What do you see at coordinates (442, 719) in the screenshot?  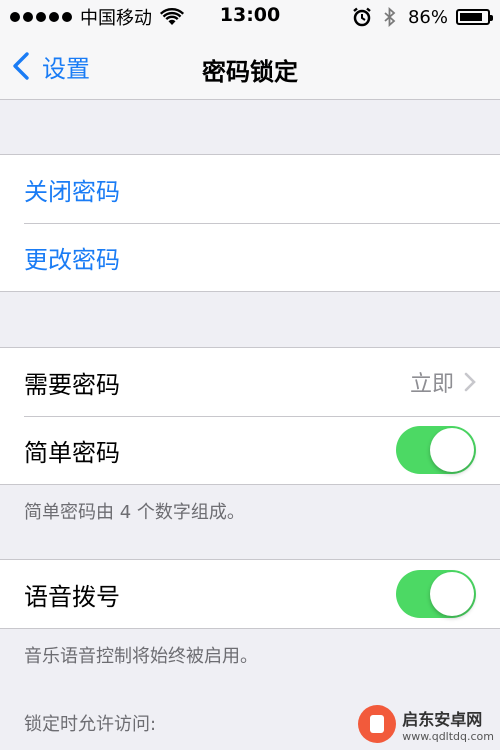 I see `watermark-title: 启东安卓网` at bounding box center [442, 719].